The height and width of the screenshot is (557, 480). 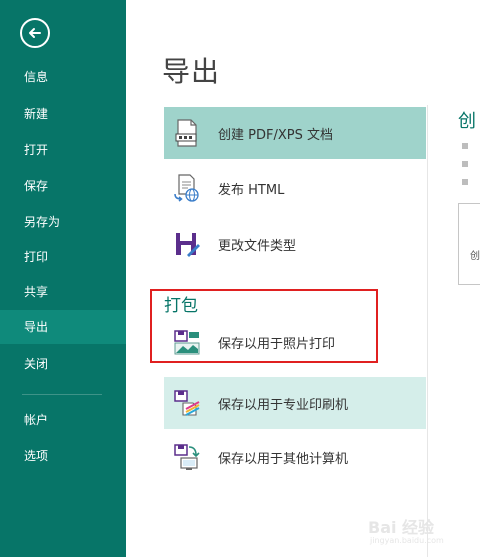 I want to click on sidebar-item-print: 打印, so click(x=63, y=257).